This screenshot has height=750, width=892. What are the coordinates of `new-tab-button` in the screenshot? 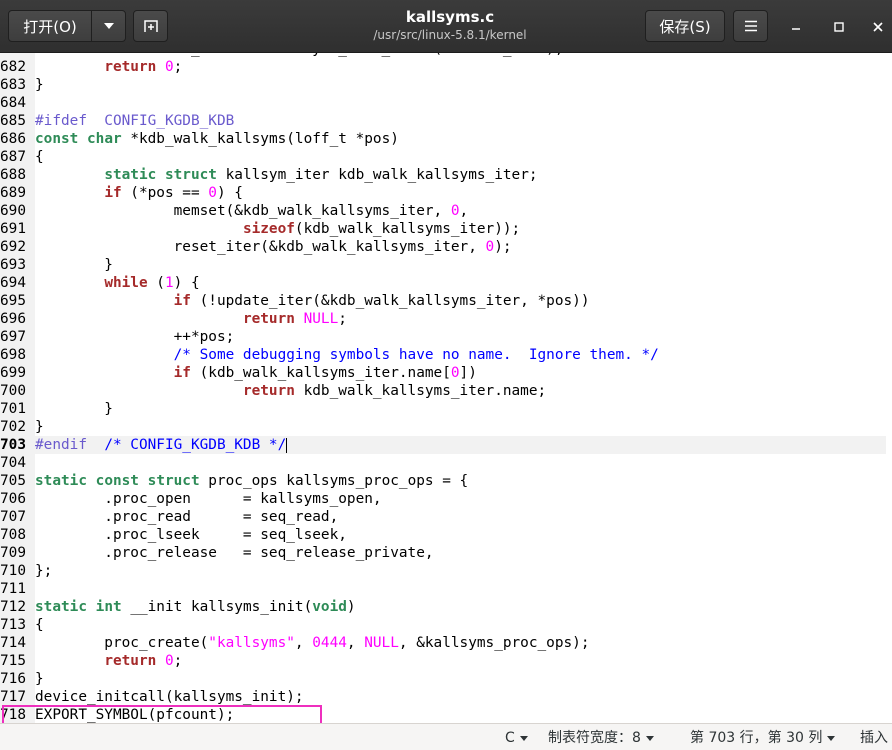 It's located at (150, 26).